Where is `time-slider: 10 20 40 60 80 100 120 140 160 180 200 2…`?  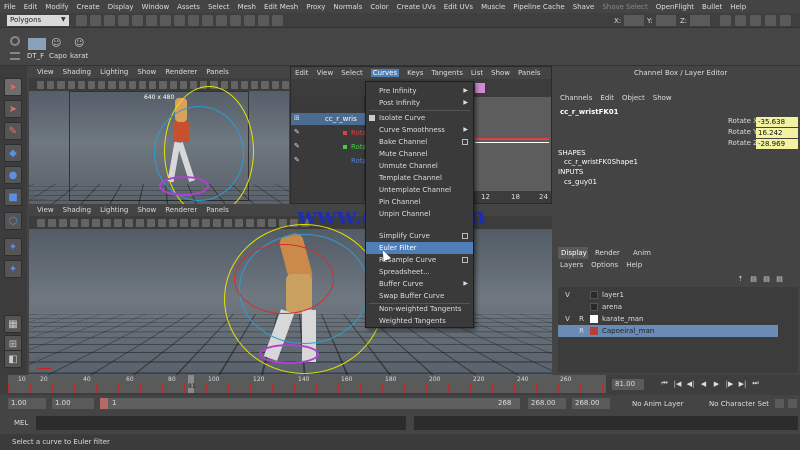 time-slider: 10 20 40 60 80 100 120 140 160 180 200 2… is located at coordinates (400, 385).